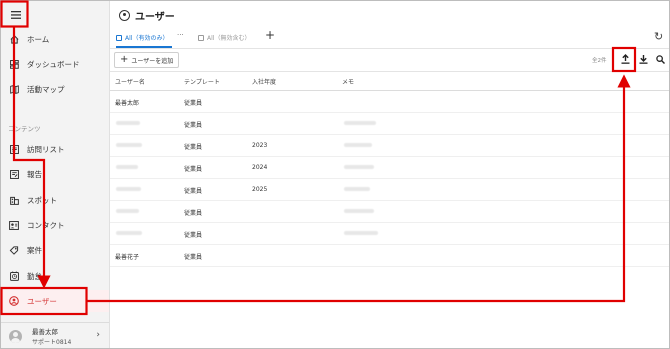 This screenshot has height=349, width=670. What do you see at coordinates (45, 332) in the screenshot?
I see `current-user-name: 最善太郎` at bounding box center [45, 332].